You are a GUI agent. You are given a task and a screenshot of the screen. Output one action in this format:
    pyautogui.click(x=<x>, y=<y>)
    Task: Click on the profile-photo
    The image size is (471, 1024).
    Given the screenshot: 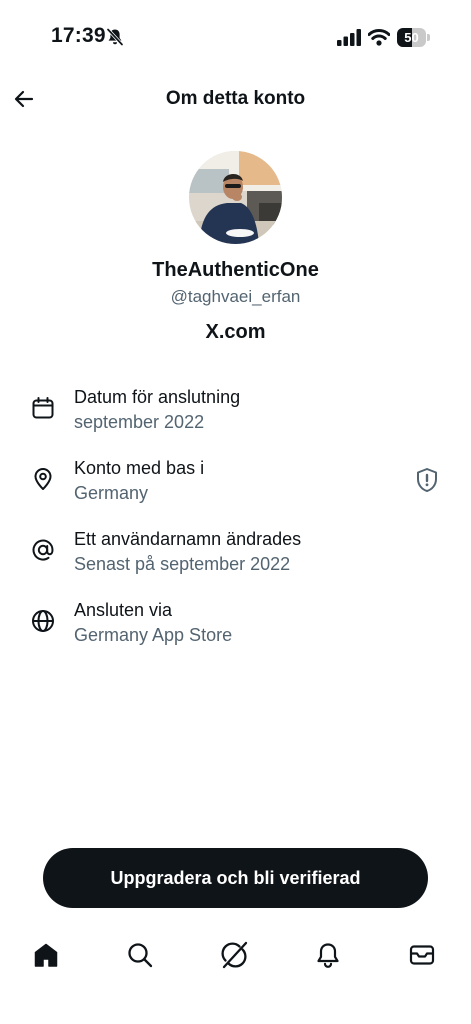 What is the action you would take?
    pyautogui.click(x=235, y=197)
    